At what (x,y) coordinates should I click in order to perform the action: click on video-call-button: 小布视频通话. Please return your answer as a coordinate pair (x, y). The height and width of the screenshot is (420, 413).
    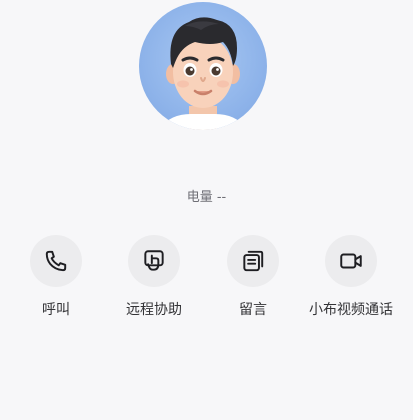
    Looking at the image, I should click on (351, 277).